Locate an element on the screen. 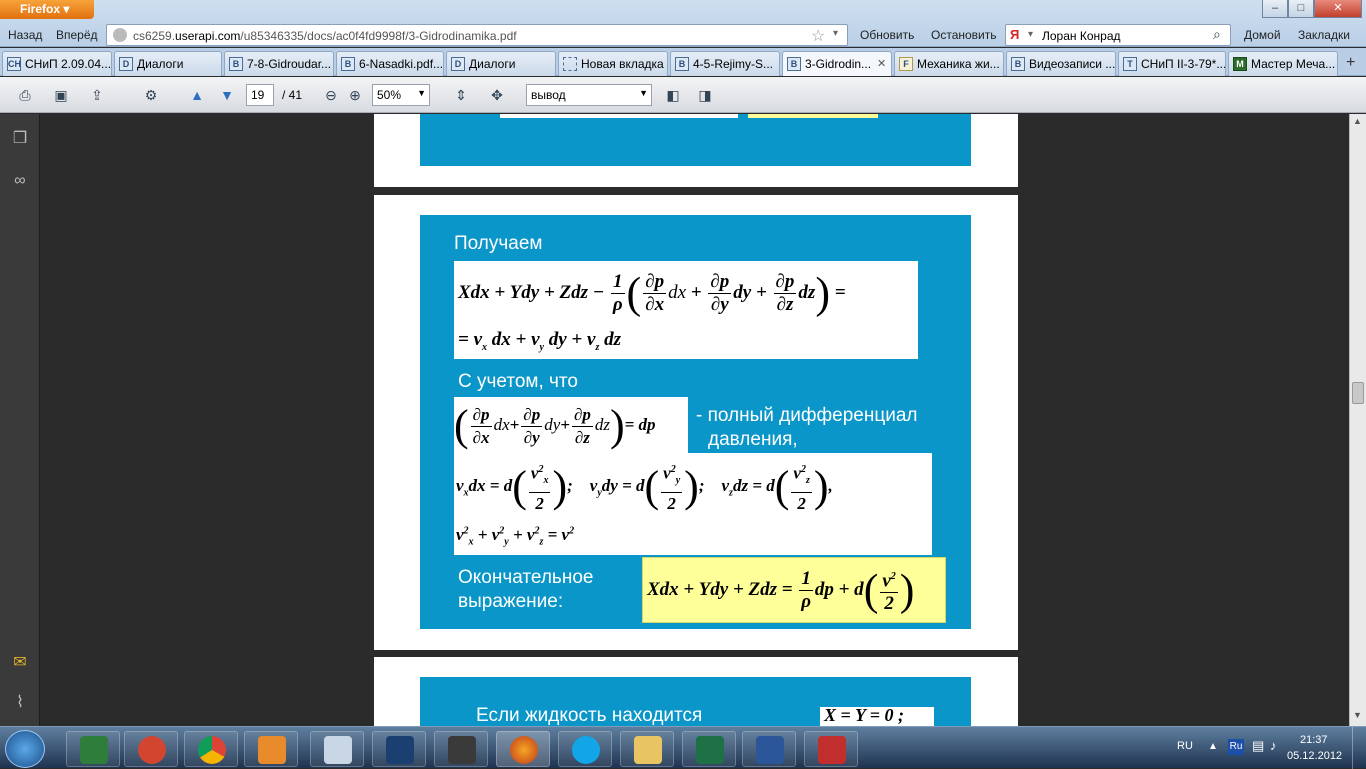  vertical-scrollbar: ▲ ▼ is located at coordinates (1357, 420).